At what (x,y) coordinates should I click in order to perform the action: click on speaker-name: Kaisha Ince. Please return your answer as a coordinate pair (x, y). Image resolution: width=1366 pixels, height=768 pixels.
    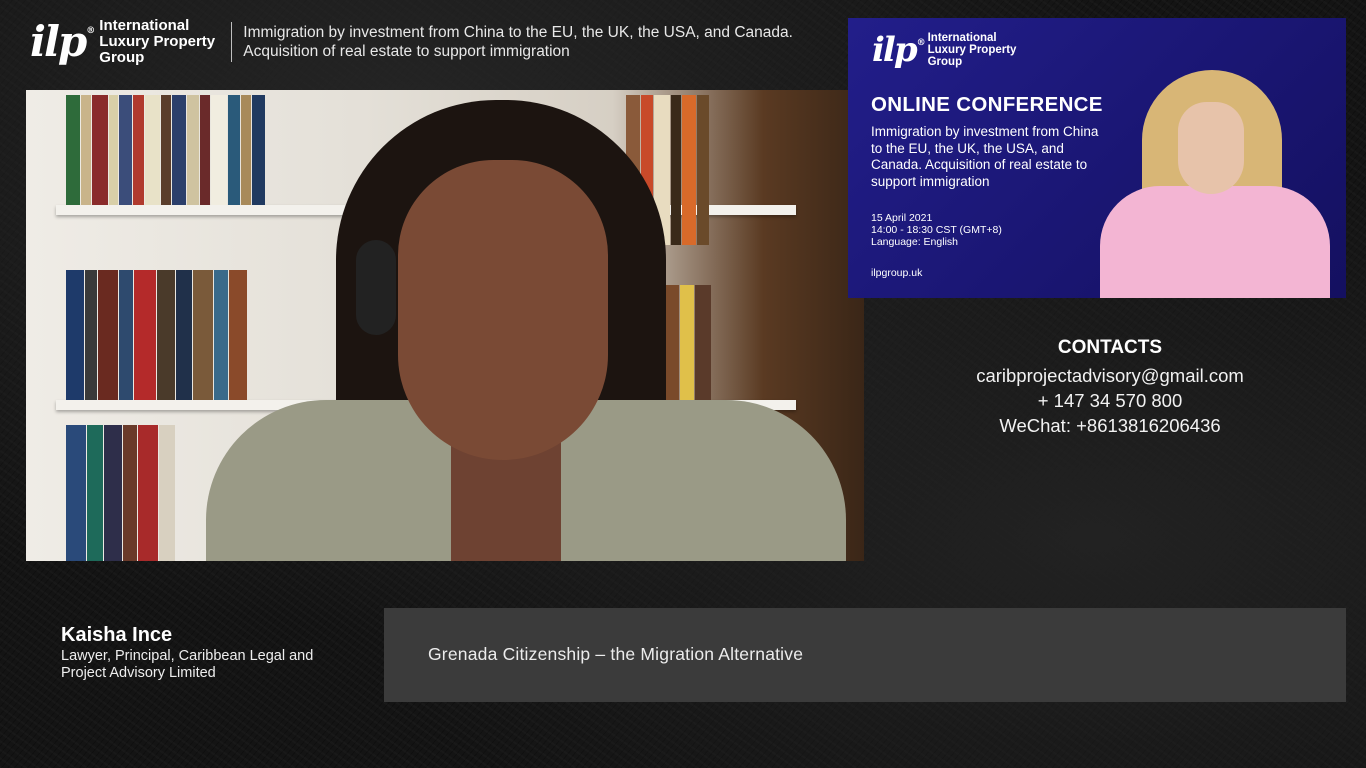
    Looking at the image, I should click on (117, 635).